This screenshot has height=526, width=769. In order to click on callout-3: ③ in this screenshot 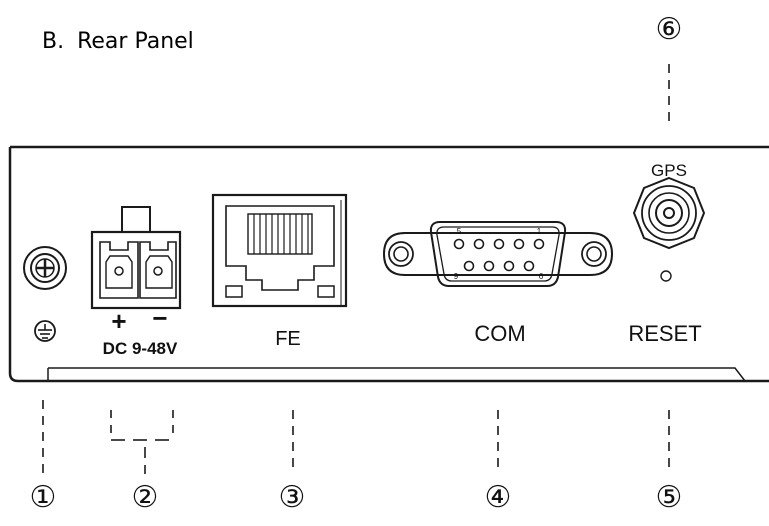, I will do `click(292, 497)`.